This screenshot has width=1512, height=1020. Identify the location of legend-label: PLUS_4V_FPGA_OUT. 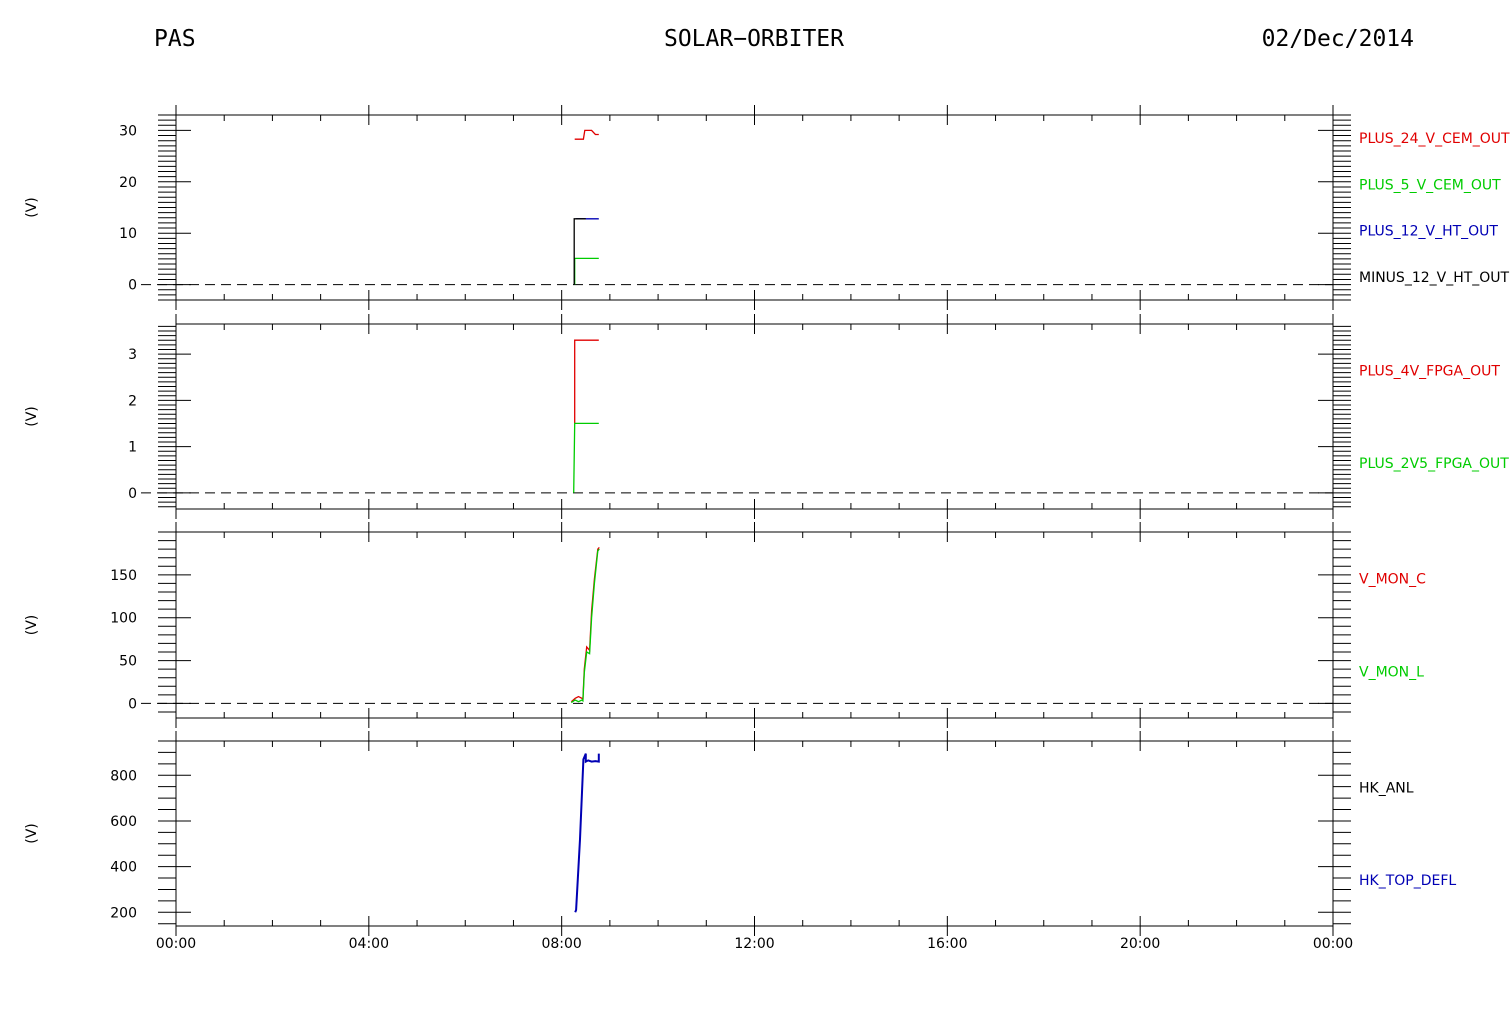
(1429, 371).